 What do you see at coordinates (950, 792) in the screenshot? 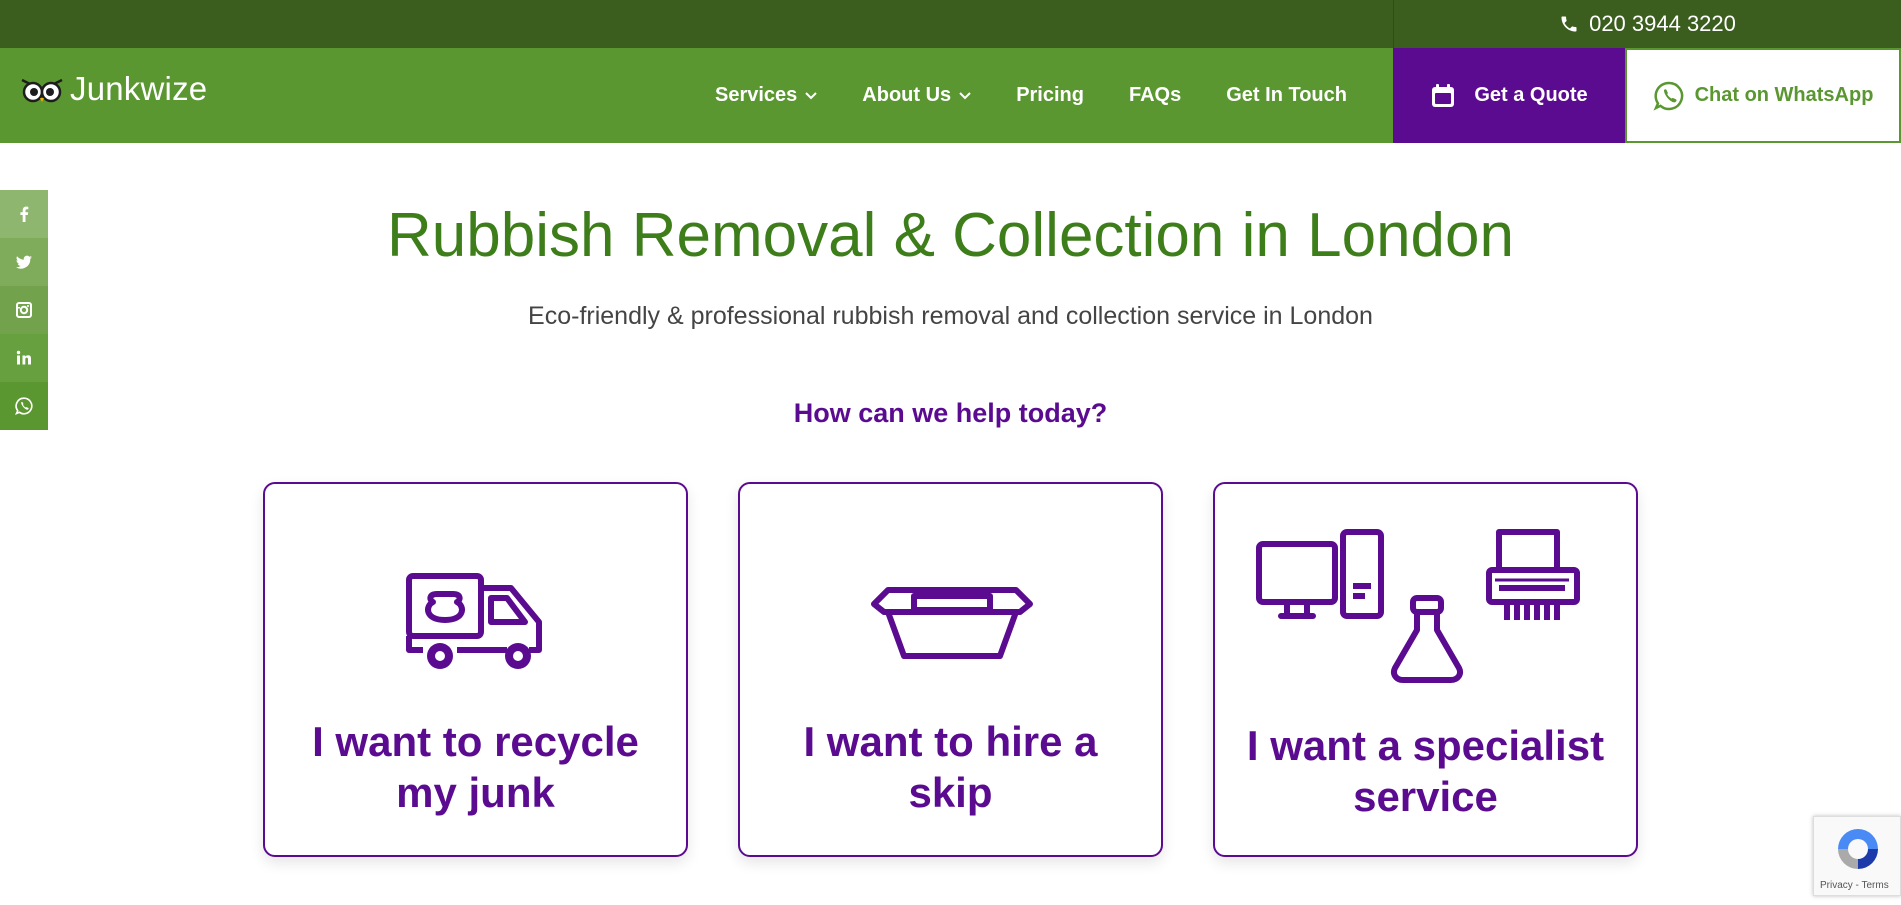
I see `card-label-line: skip` at bounding box center [950, 792].